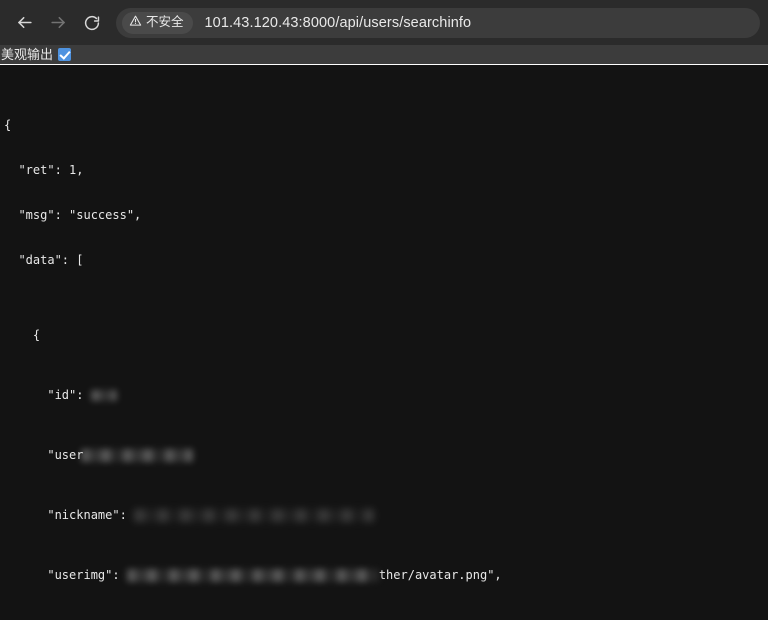  What do you see at coordinates (69, 515) in the screenshot?
I see `json-key-nickname: "nickname":` at bounding box center [69, 515].